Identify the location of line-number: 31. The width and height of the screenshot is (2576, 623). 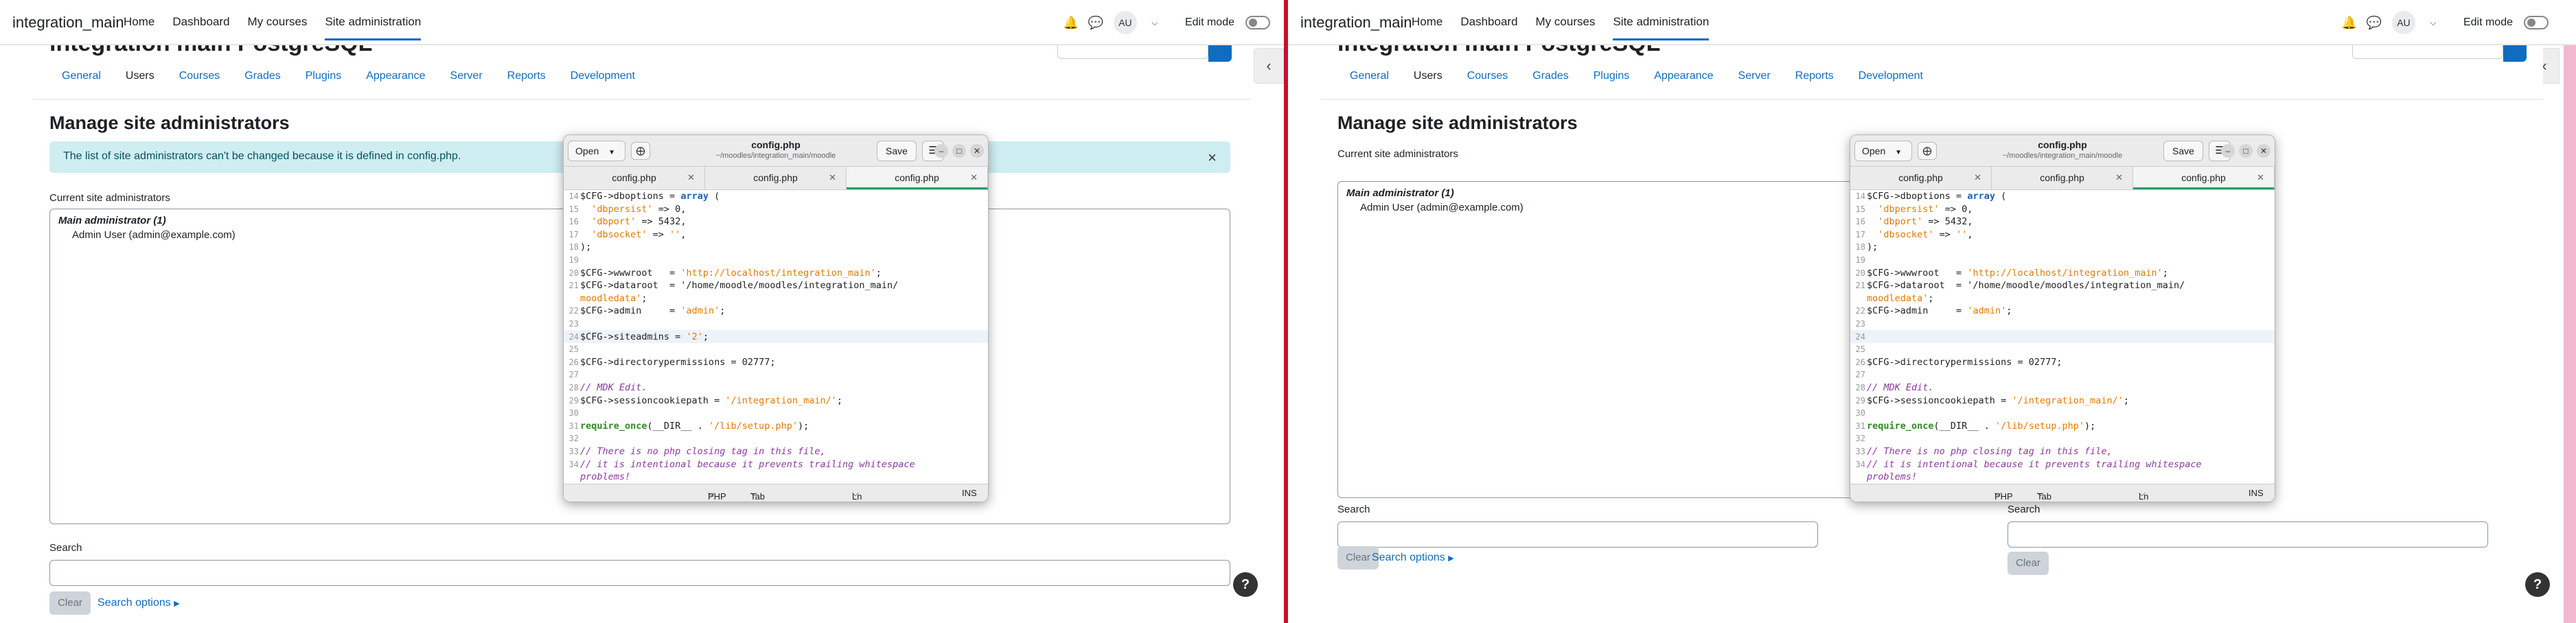
(573, 426).